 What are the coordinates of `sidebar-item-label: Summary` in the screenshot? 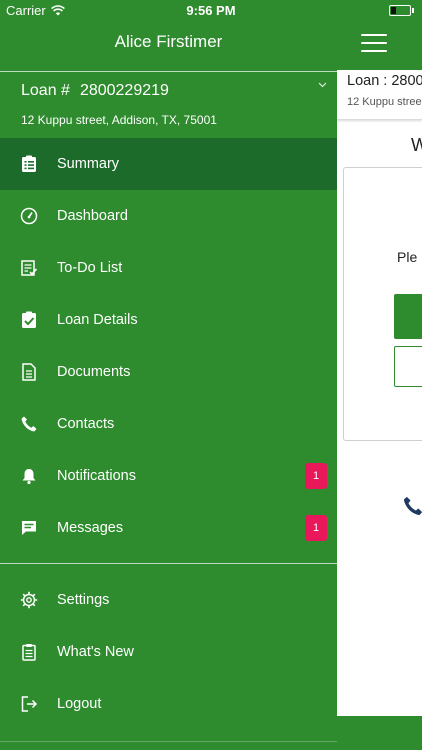 It's located at (88, 164).